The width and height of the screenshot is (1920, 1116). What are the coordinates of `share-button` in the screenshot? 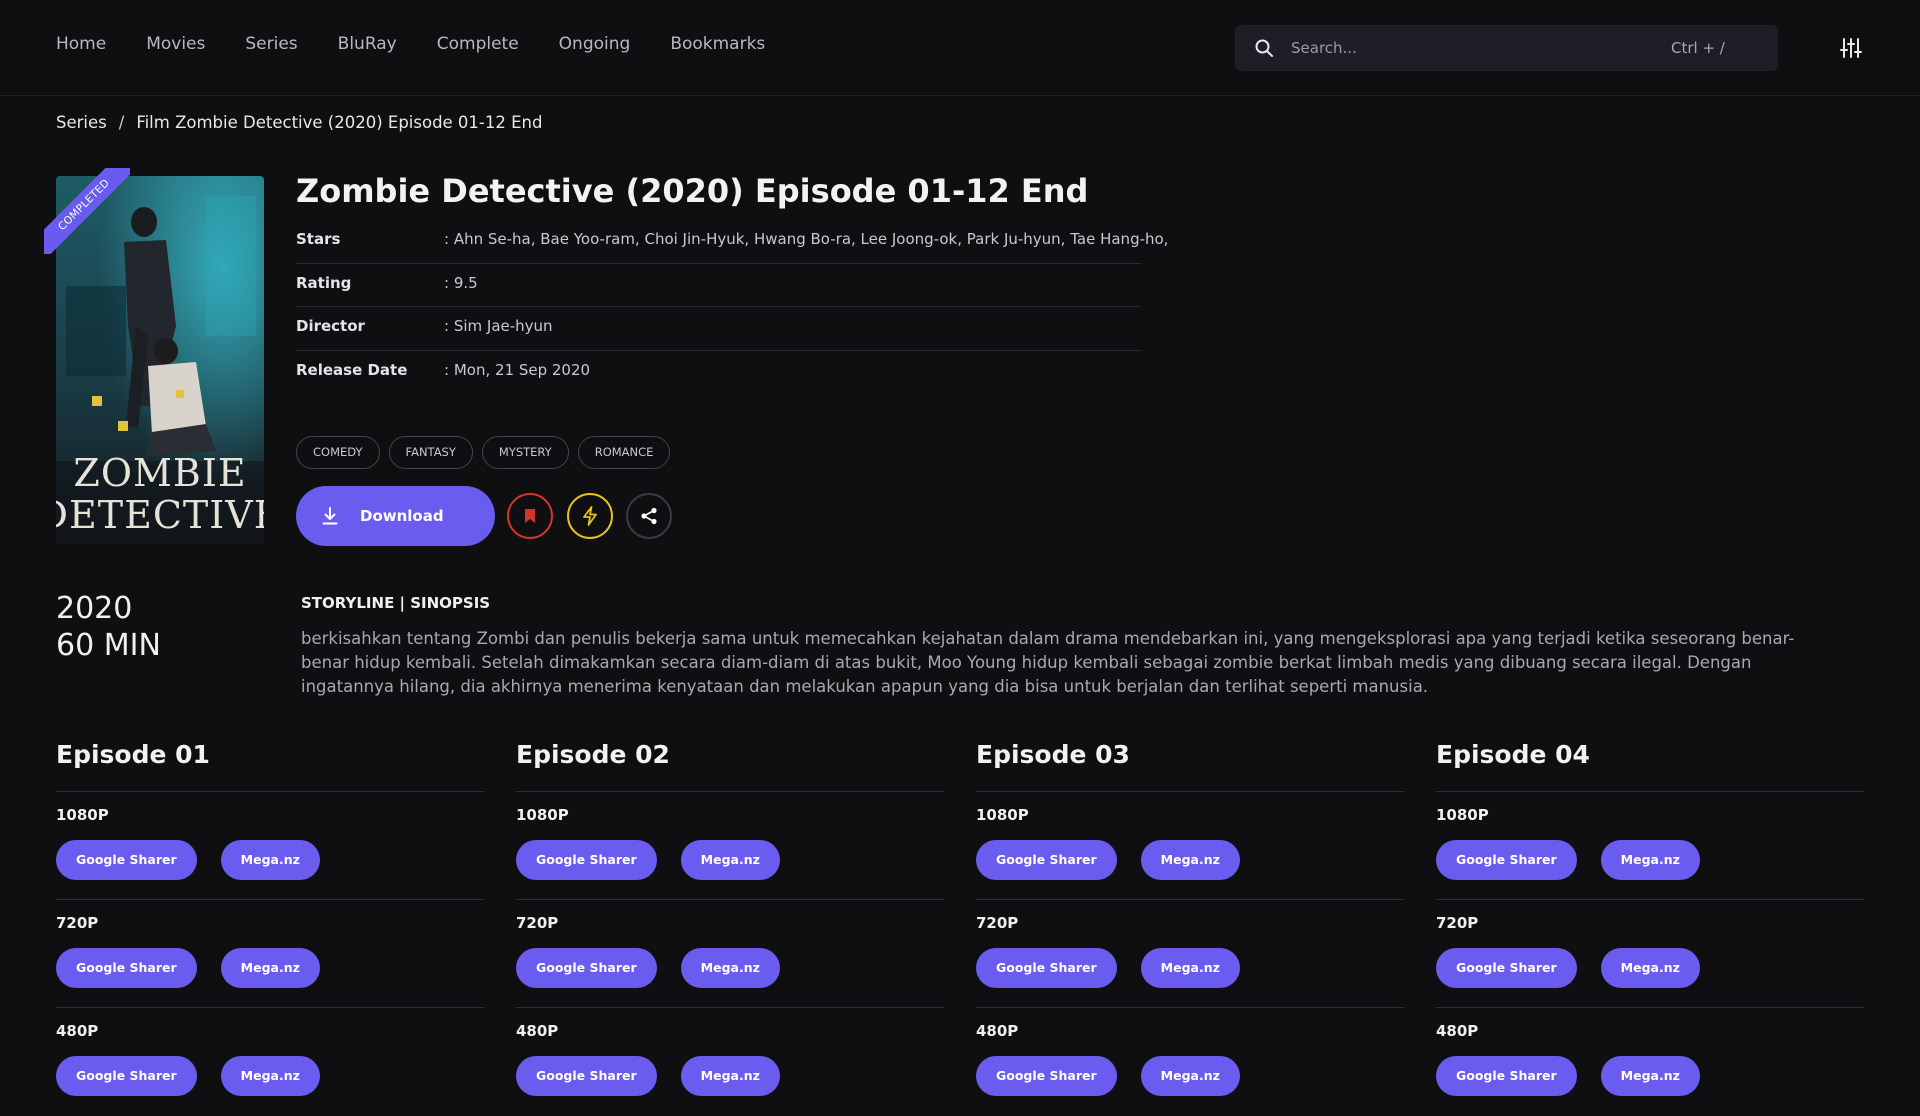 It's located at (649, 516).